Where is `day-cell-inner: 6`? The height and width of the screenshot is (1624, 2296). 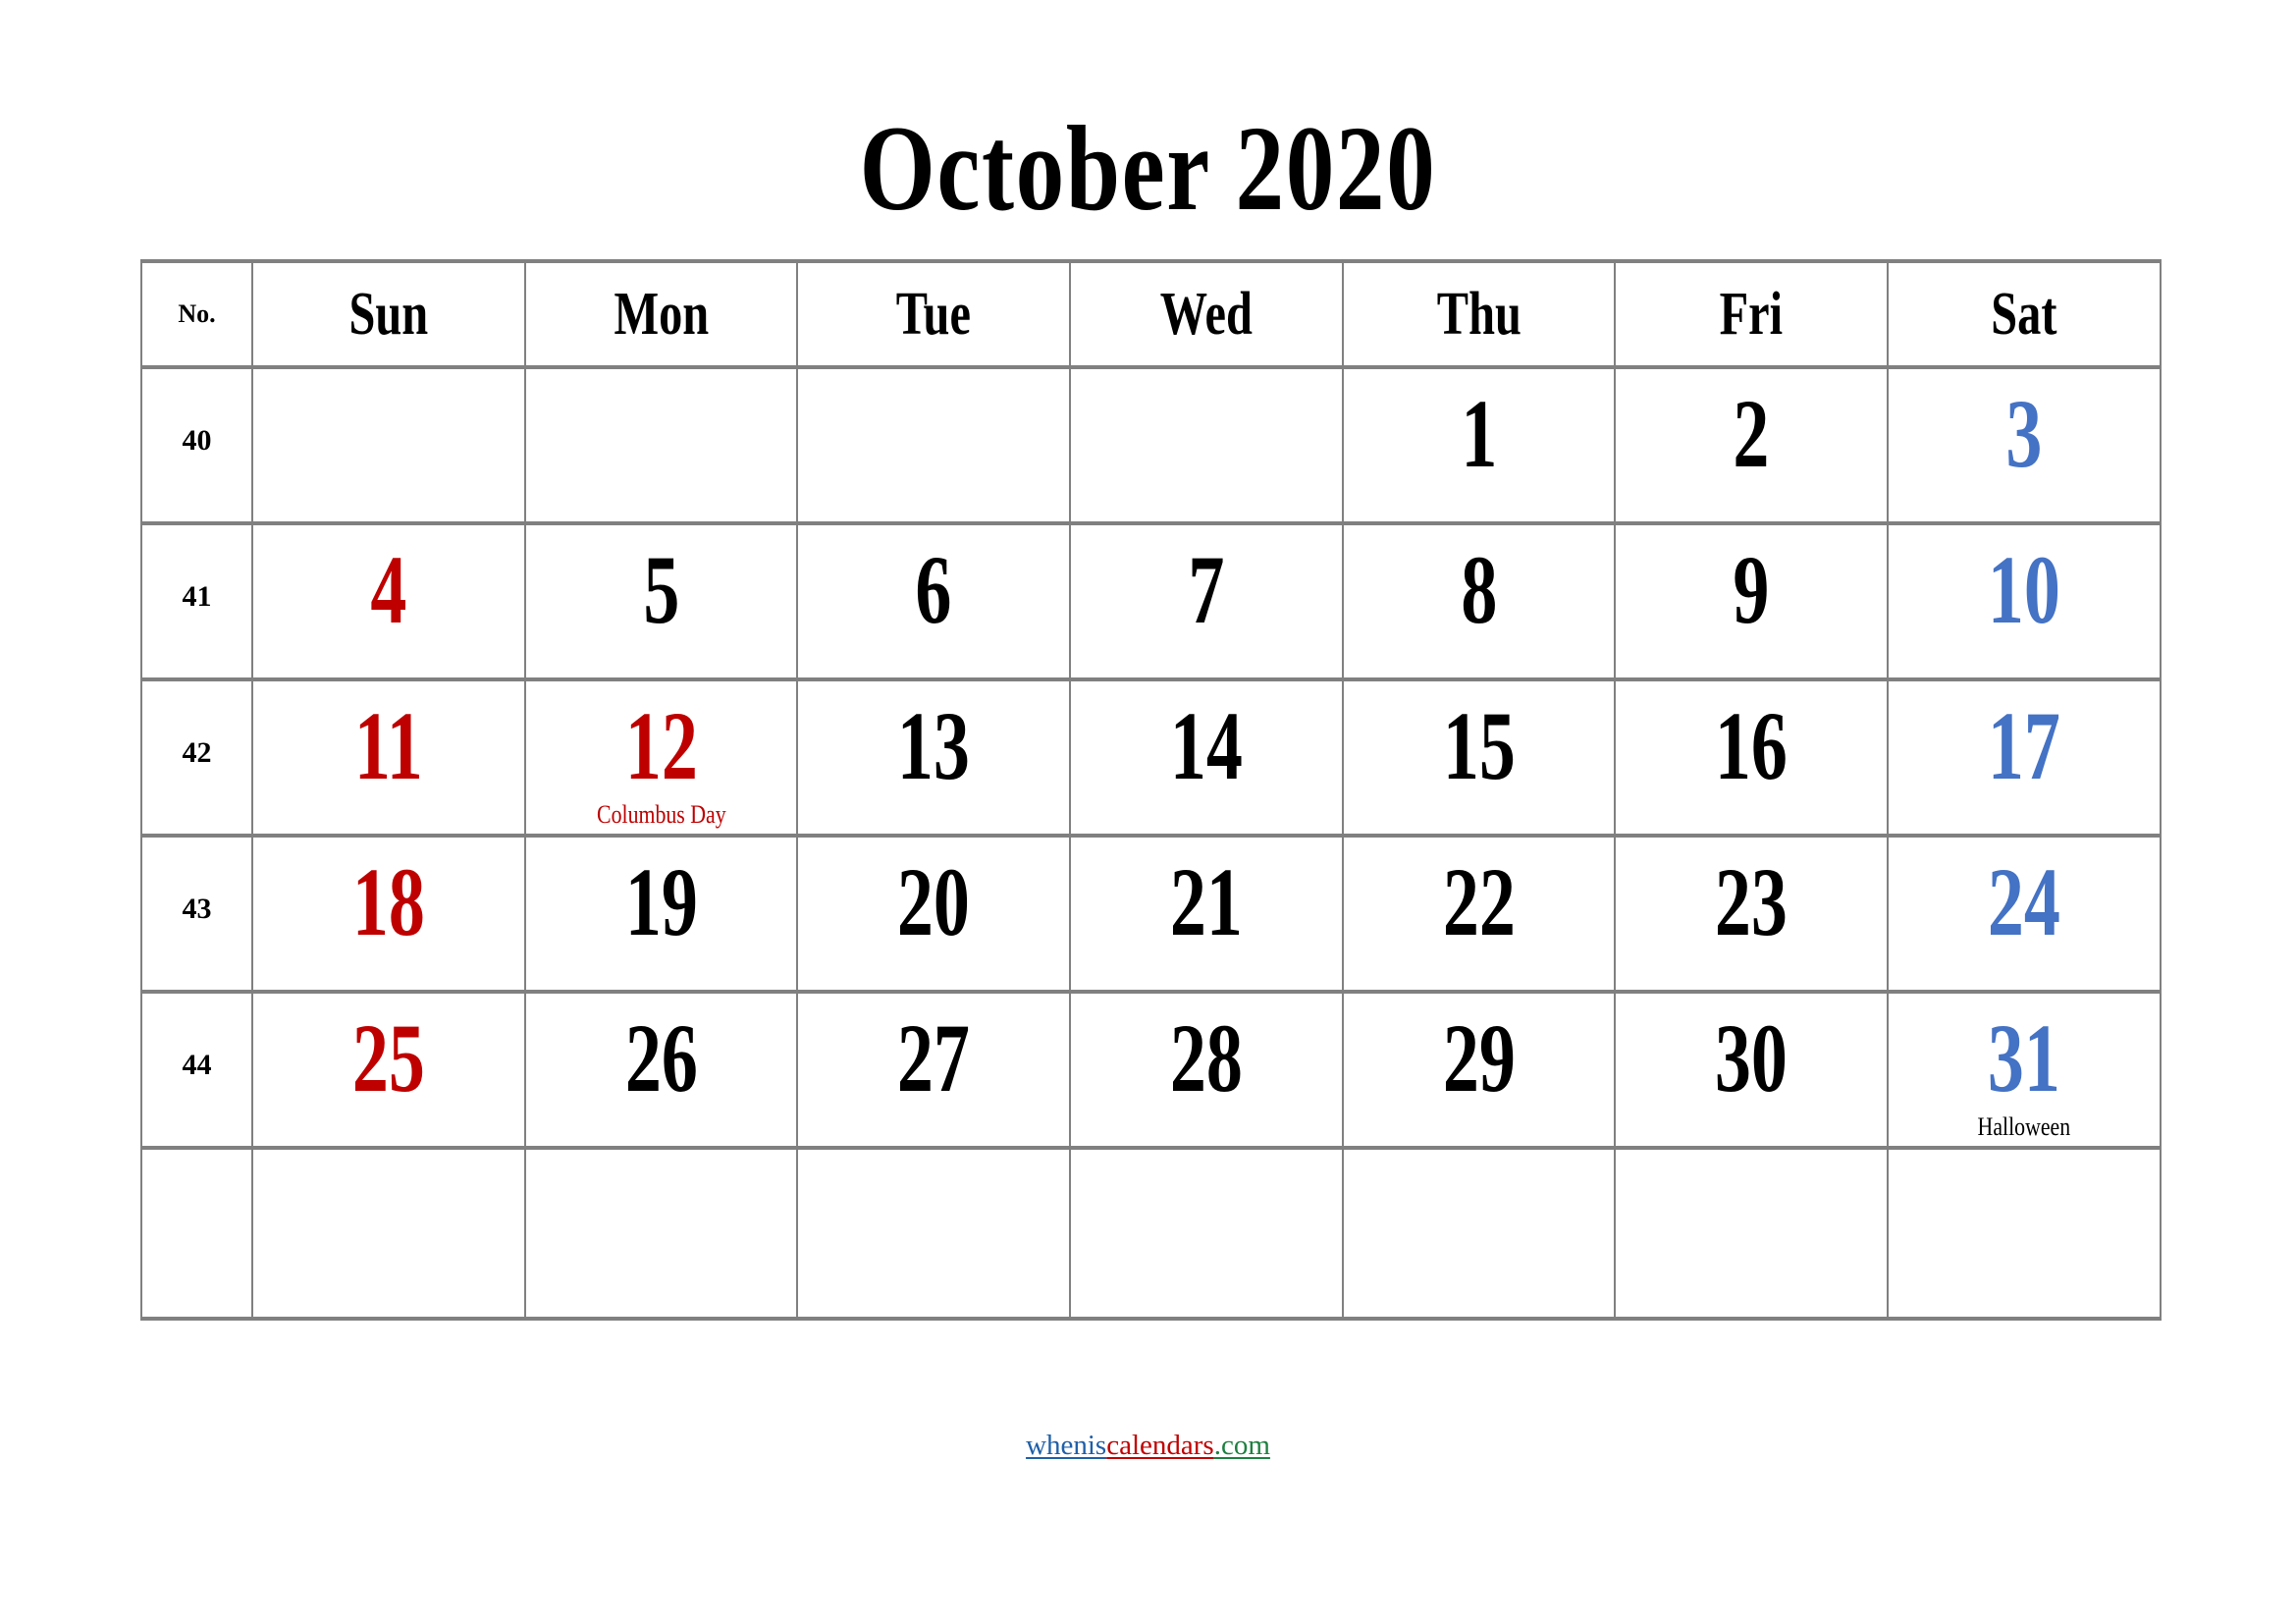 day-cell-inner: 6 is located at coordinates (933, 601).